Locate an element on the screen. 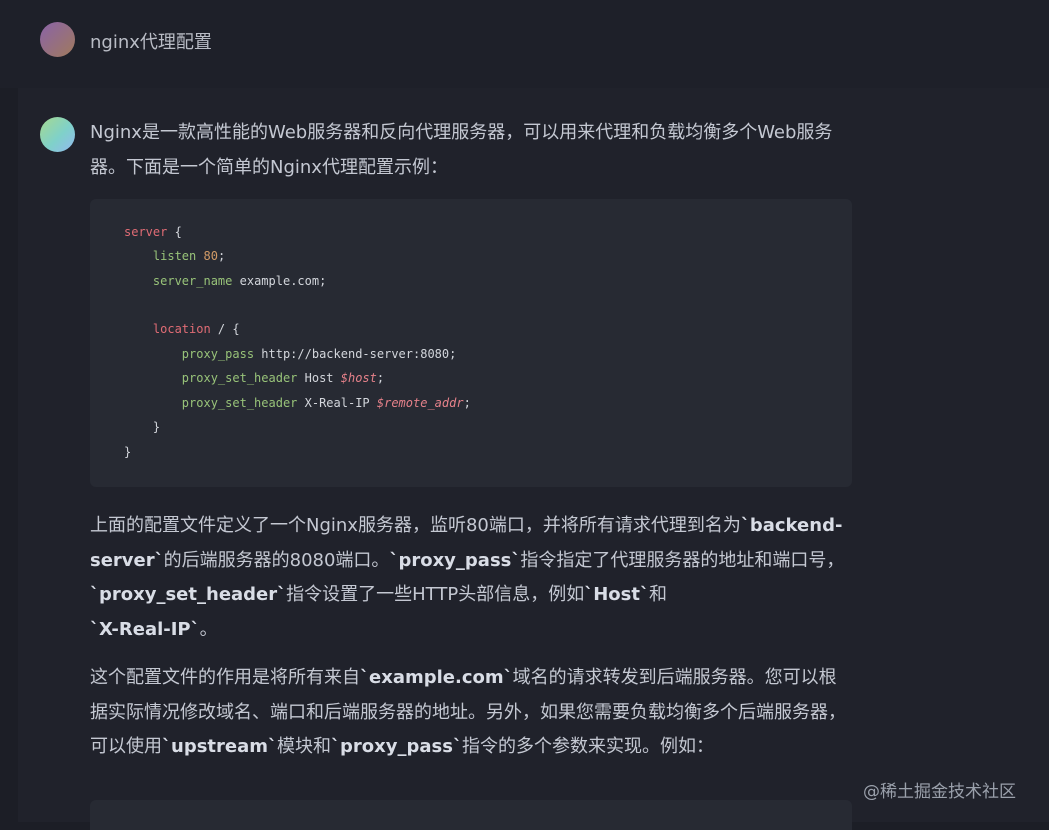 Image resolution: width=1049 pixels, height=830 pixels. paragraph-text: 和 is located at coordinates (657, 594).